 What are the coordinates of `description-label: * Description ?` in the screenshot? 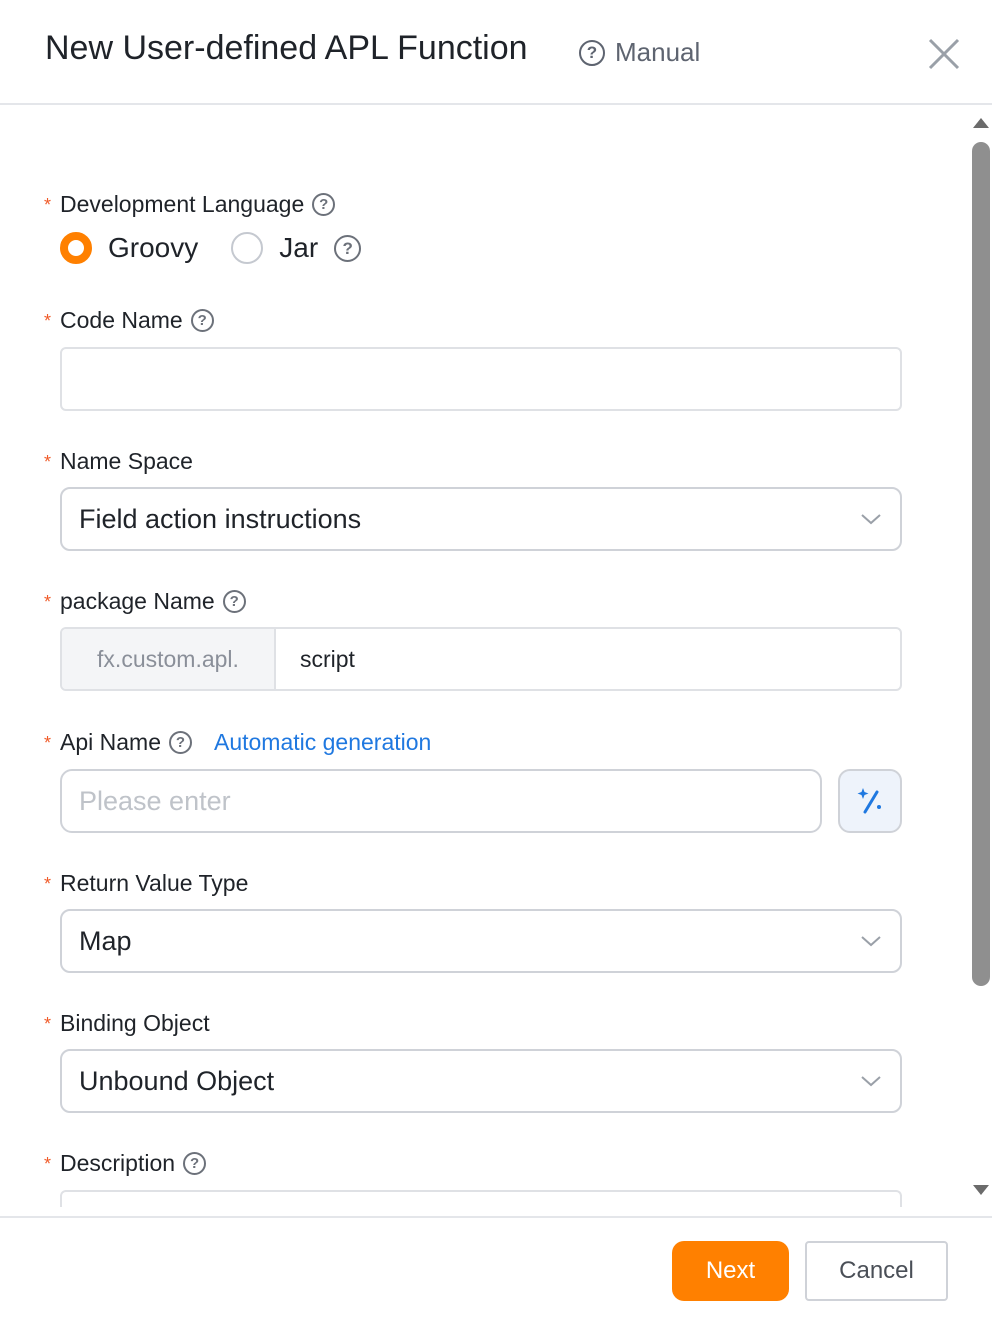 It's located at (125, 1163).